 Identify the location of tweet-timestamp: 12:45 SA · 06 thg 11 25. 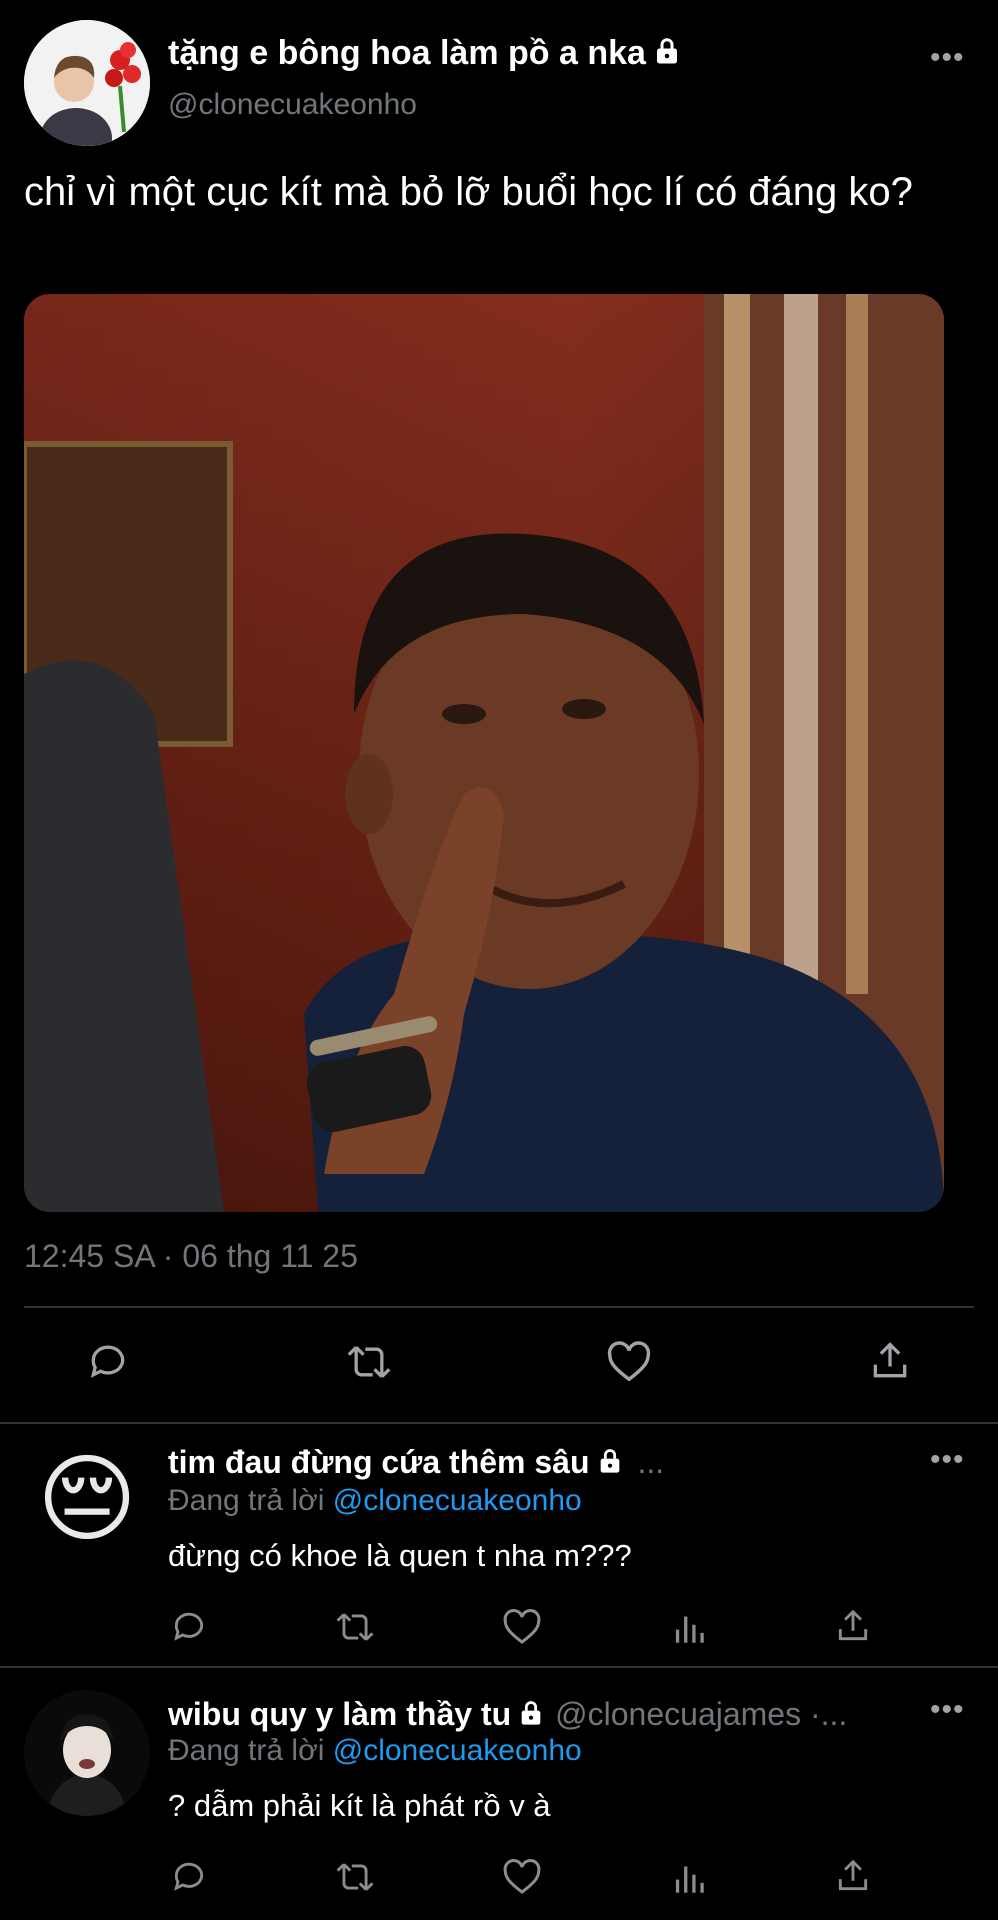
(191, 1256).